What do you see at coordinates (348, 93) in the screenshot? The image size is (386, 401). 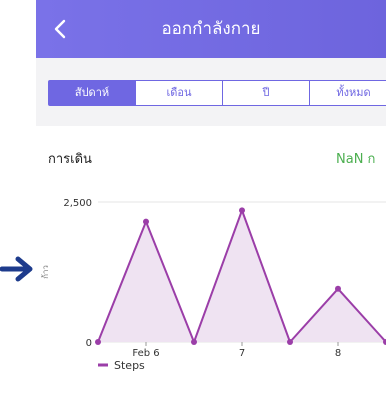 I see `tab-all: ทั้งหมด` at bounding box center [348, 93].